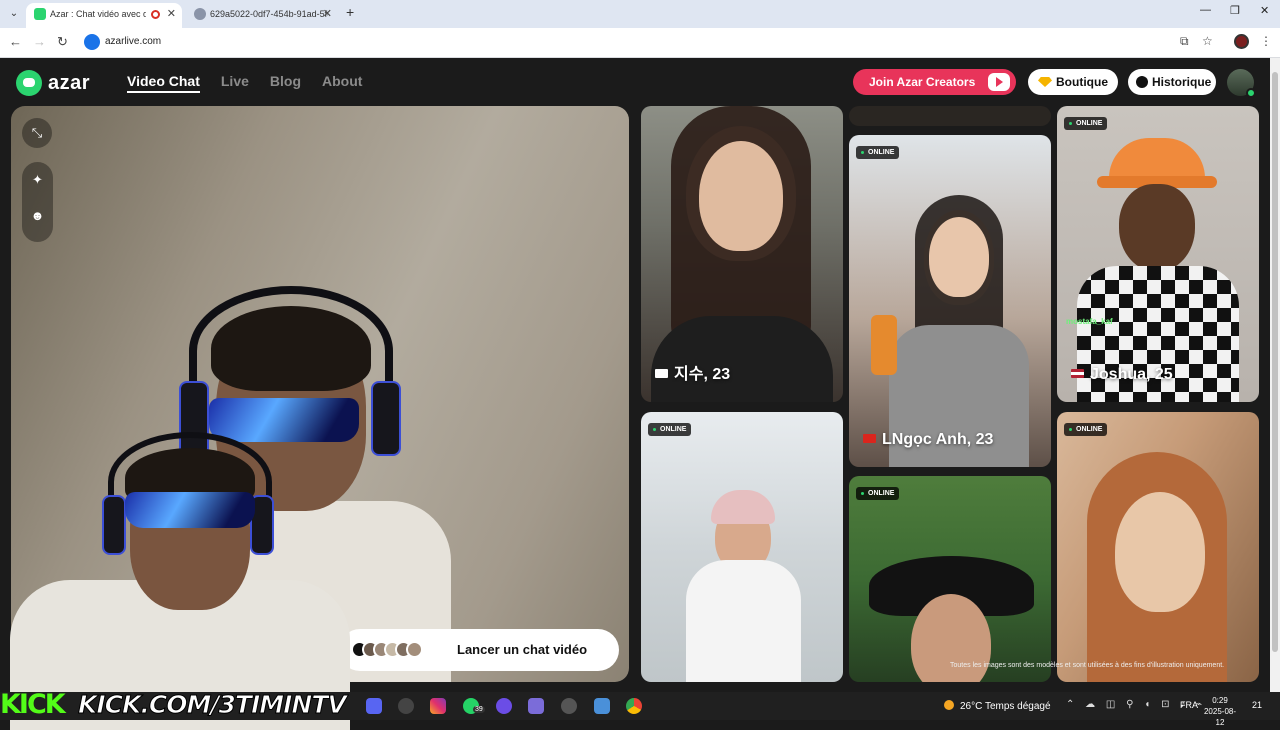 This screenshot has height=730, width=1280. I want to click on azar-favicon-icon, so click(40, 14).